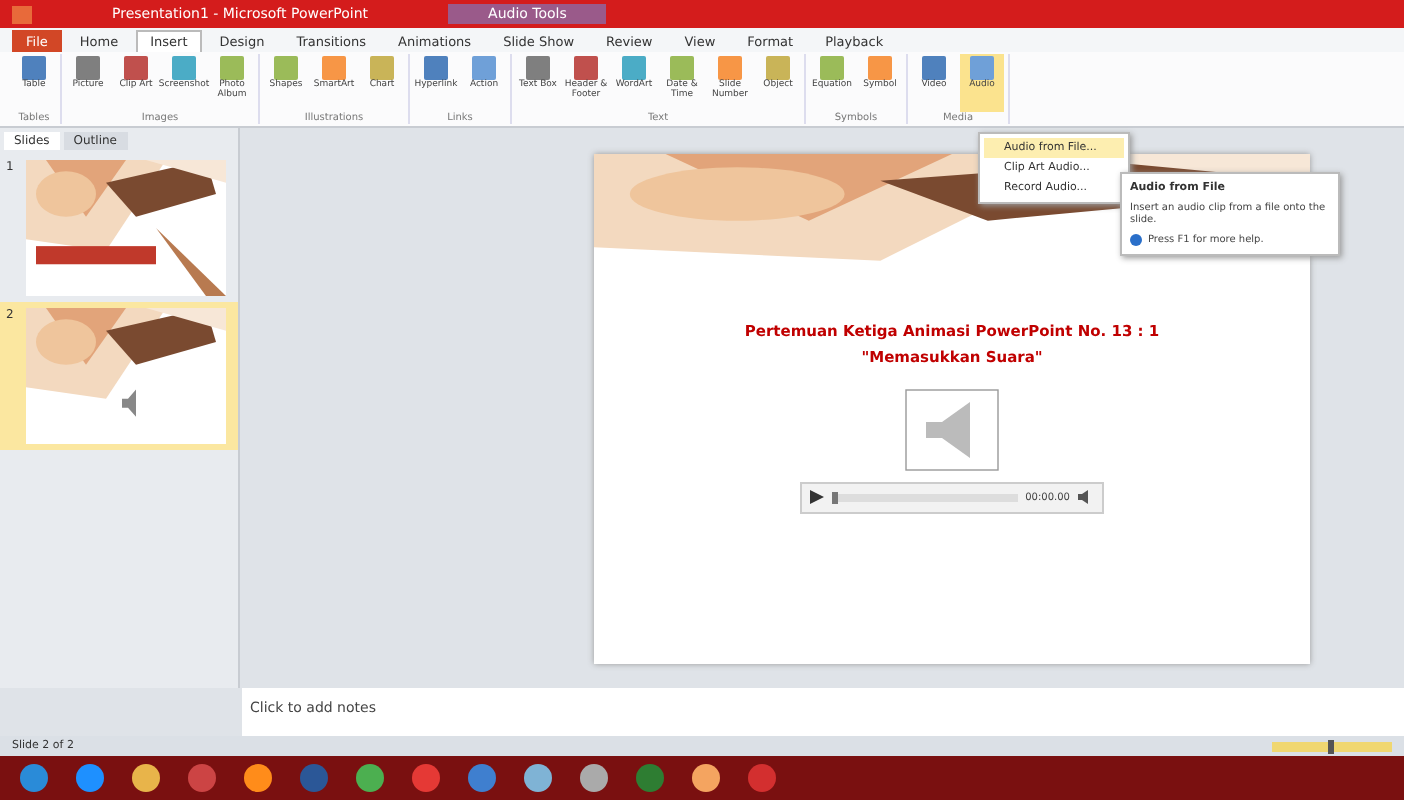 The width and height of the screenshot is (1404, 800). What do you see at coordinates (1332, 746) in the screenshot?
I see `zoom-slider` at bounding box center [1332, 746].